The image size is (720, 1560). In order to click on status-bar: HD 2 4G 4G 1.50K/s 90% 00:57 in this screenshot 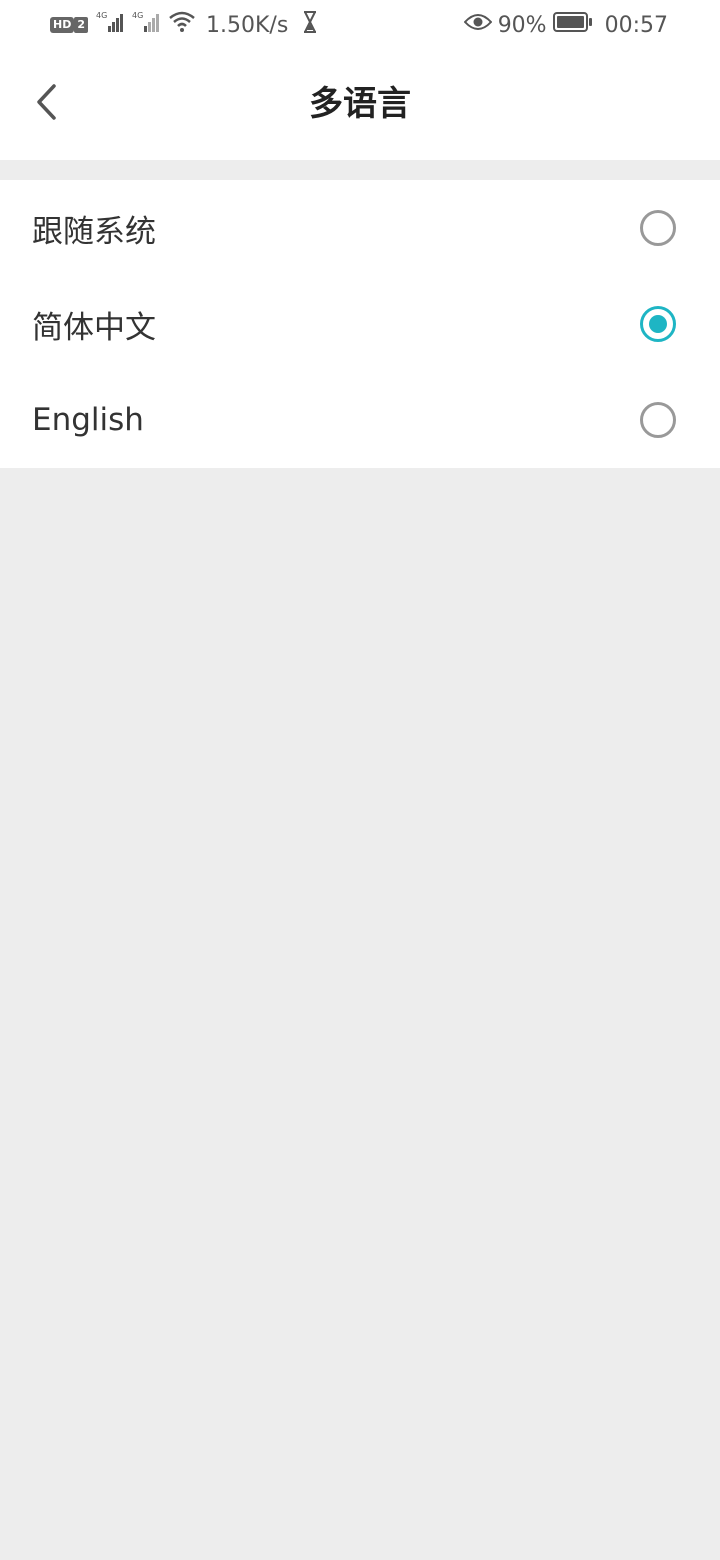, I will do `click(360, 25)`.